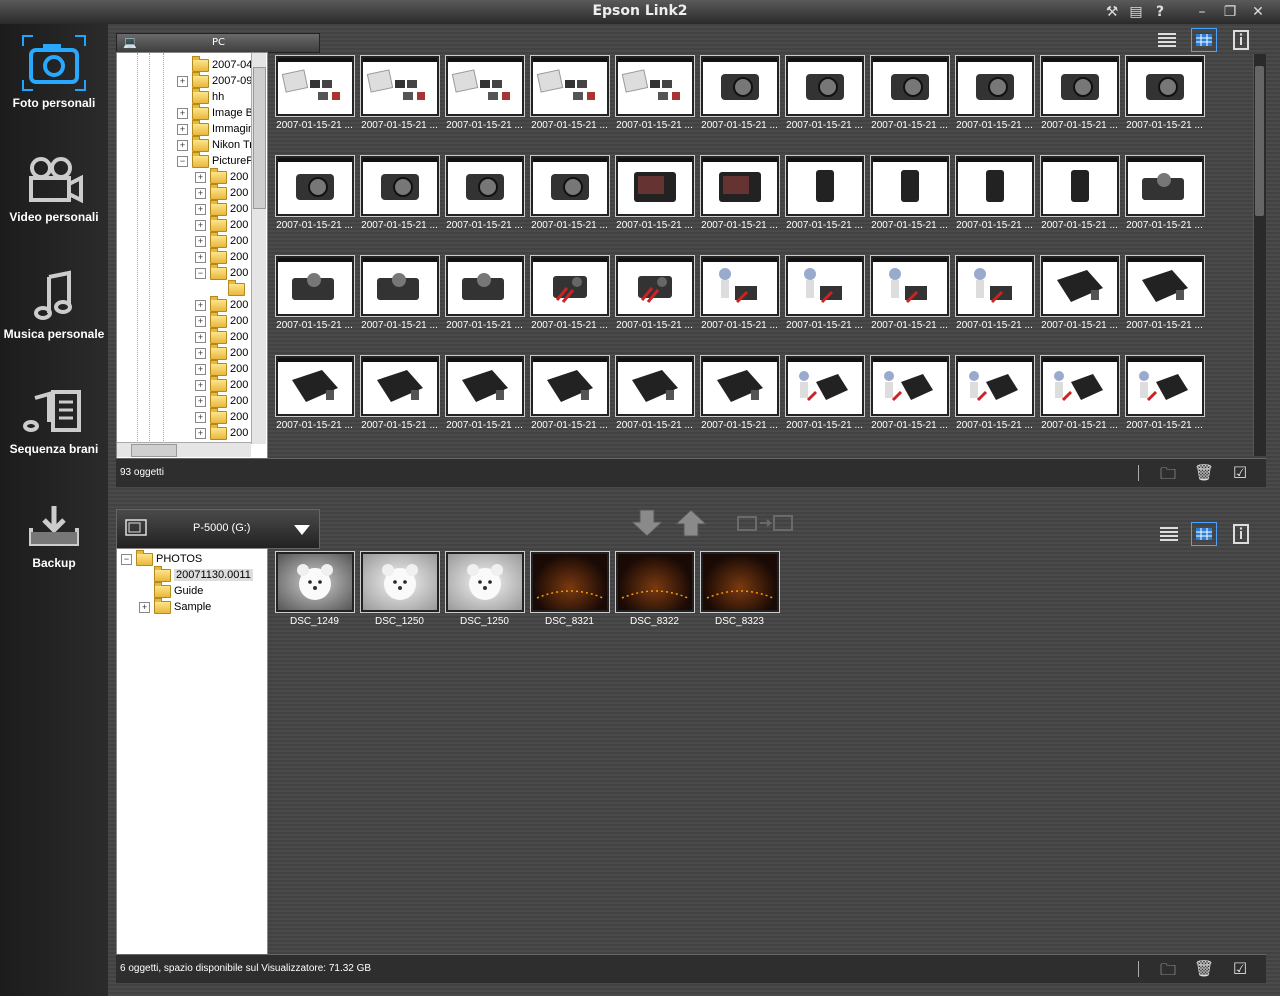 The width and height of the screenshot is (1280, 996). What do you see at coordinates (215, 144) in the screenshot?
I see `tree-item: + Nikon Tr` at bounding box center [215, 144].